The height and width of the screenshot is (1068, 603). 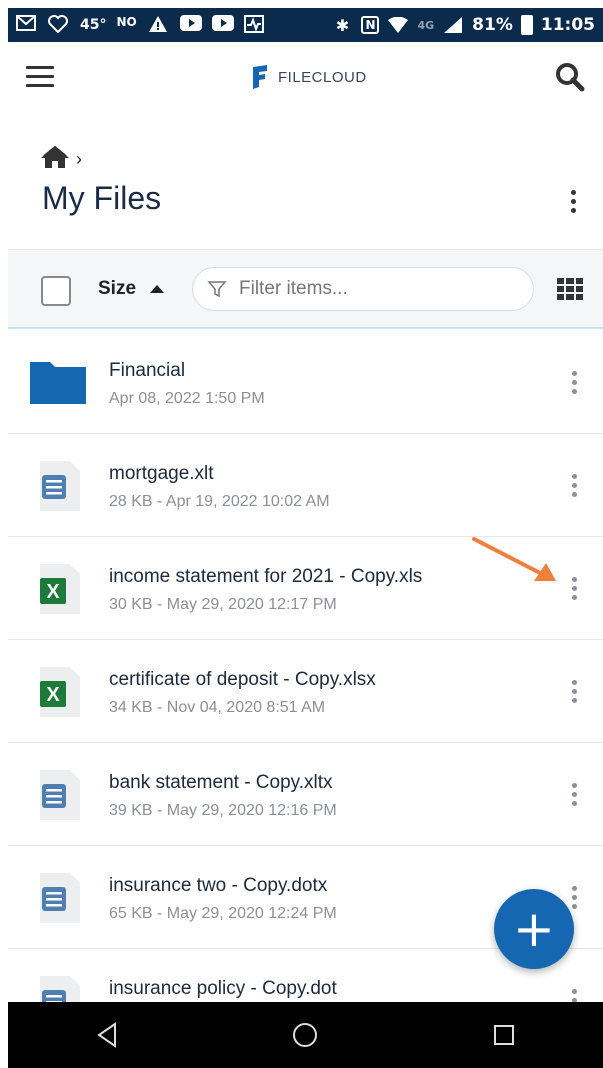 I want to click on sort-ascending-icon, so click(x=157, y=289).